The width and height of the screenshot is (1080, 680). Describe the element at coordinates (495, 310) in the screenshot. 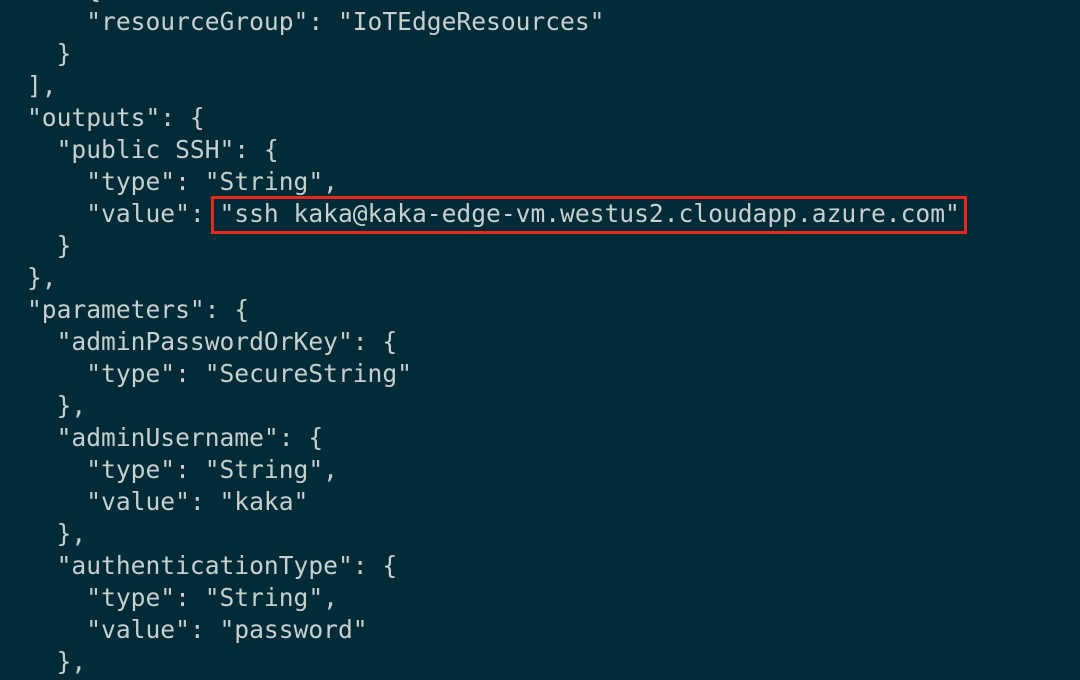

I see `code-line: "parameters": {` at that location.